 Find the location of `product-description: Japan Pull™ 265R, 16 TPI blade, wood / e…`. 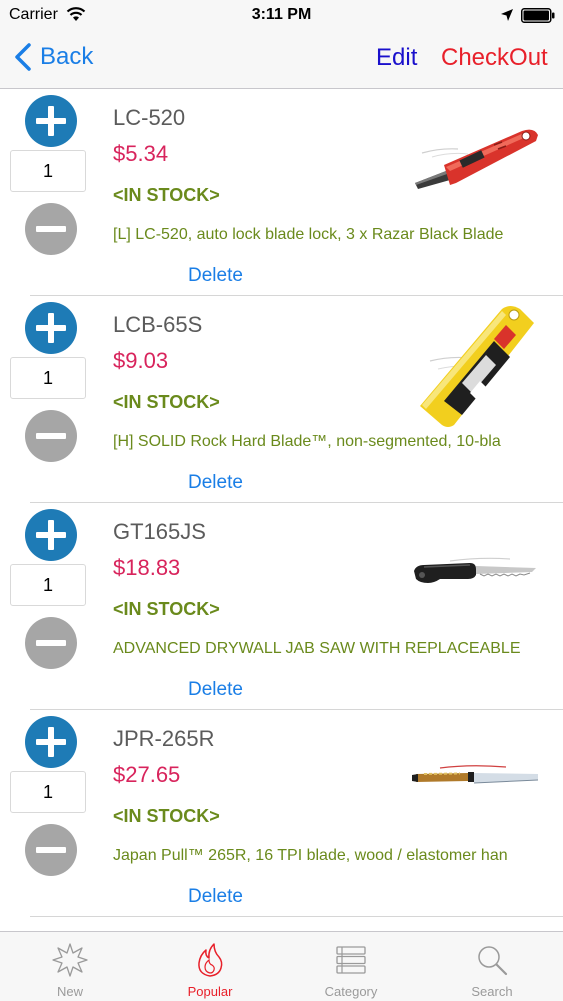

product-description: Japan Pull™ 265R, 16 TPI blade, wood / e… is located at coordinates (310, 855).